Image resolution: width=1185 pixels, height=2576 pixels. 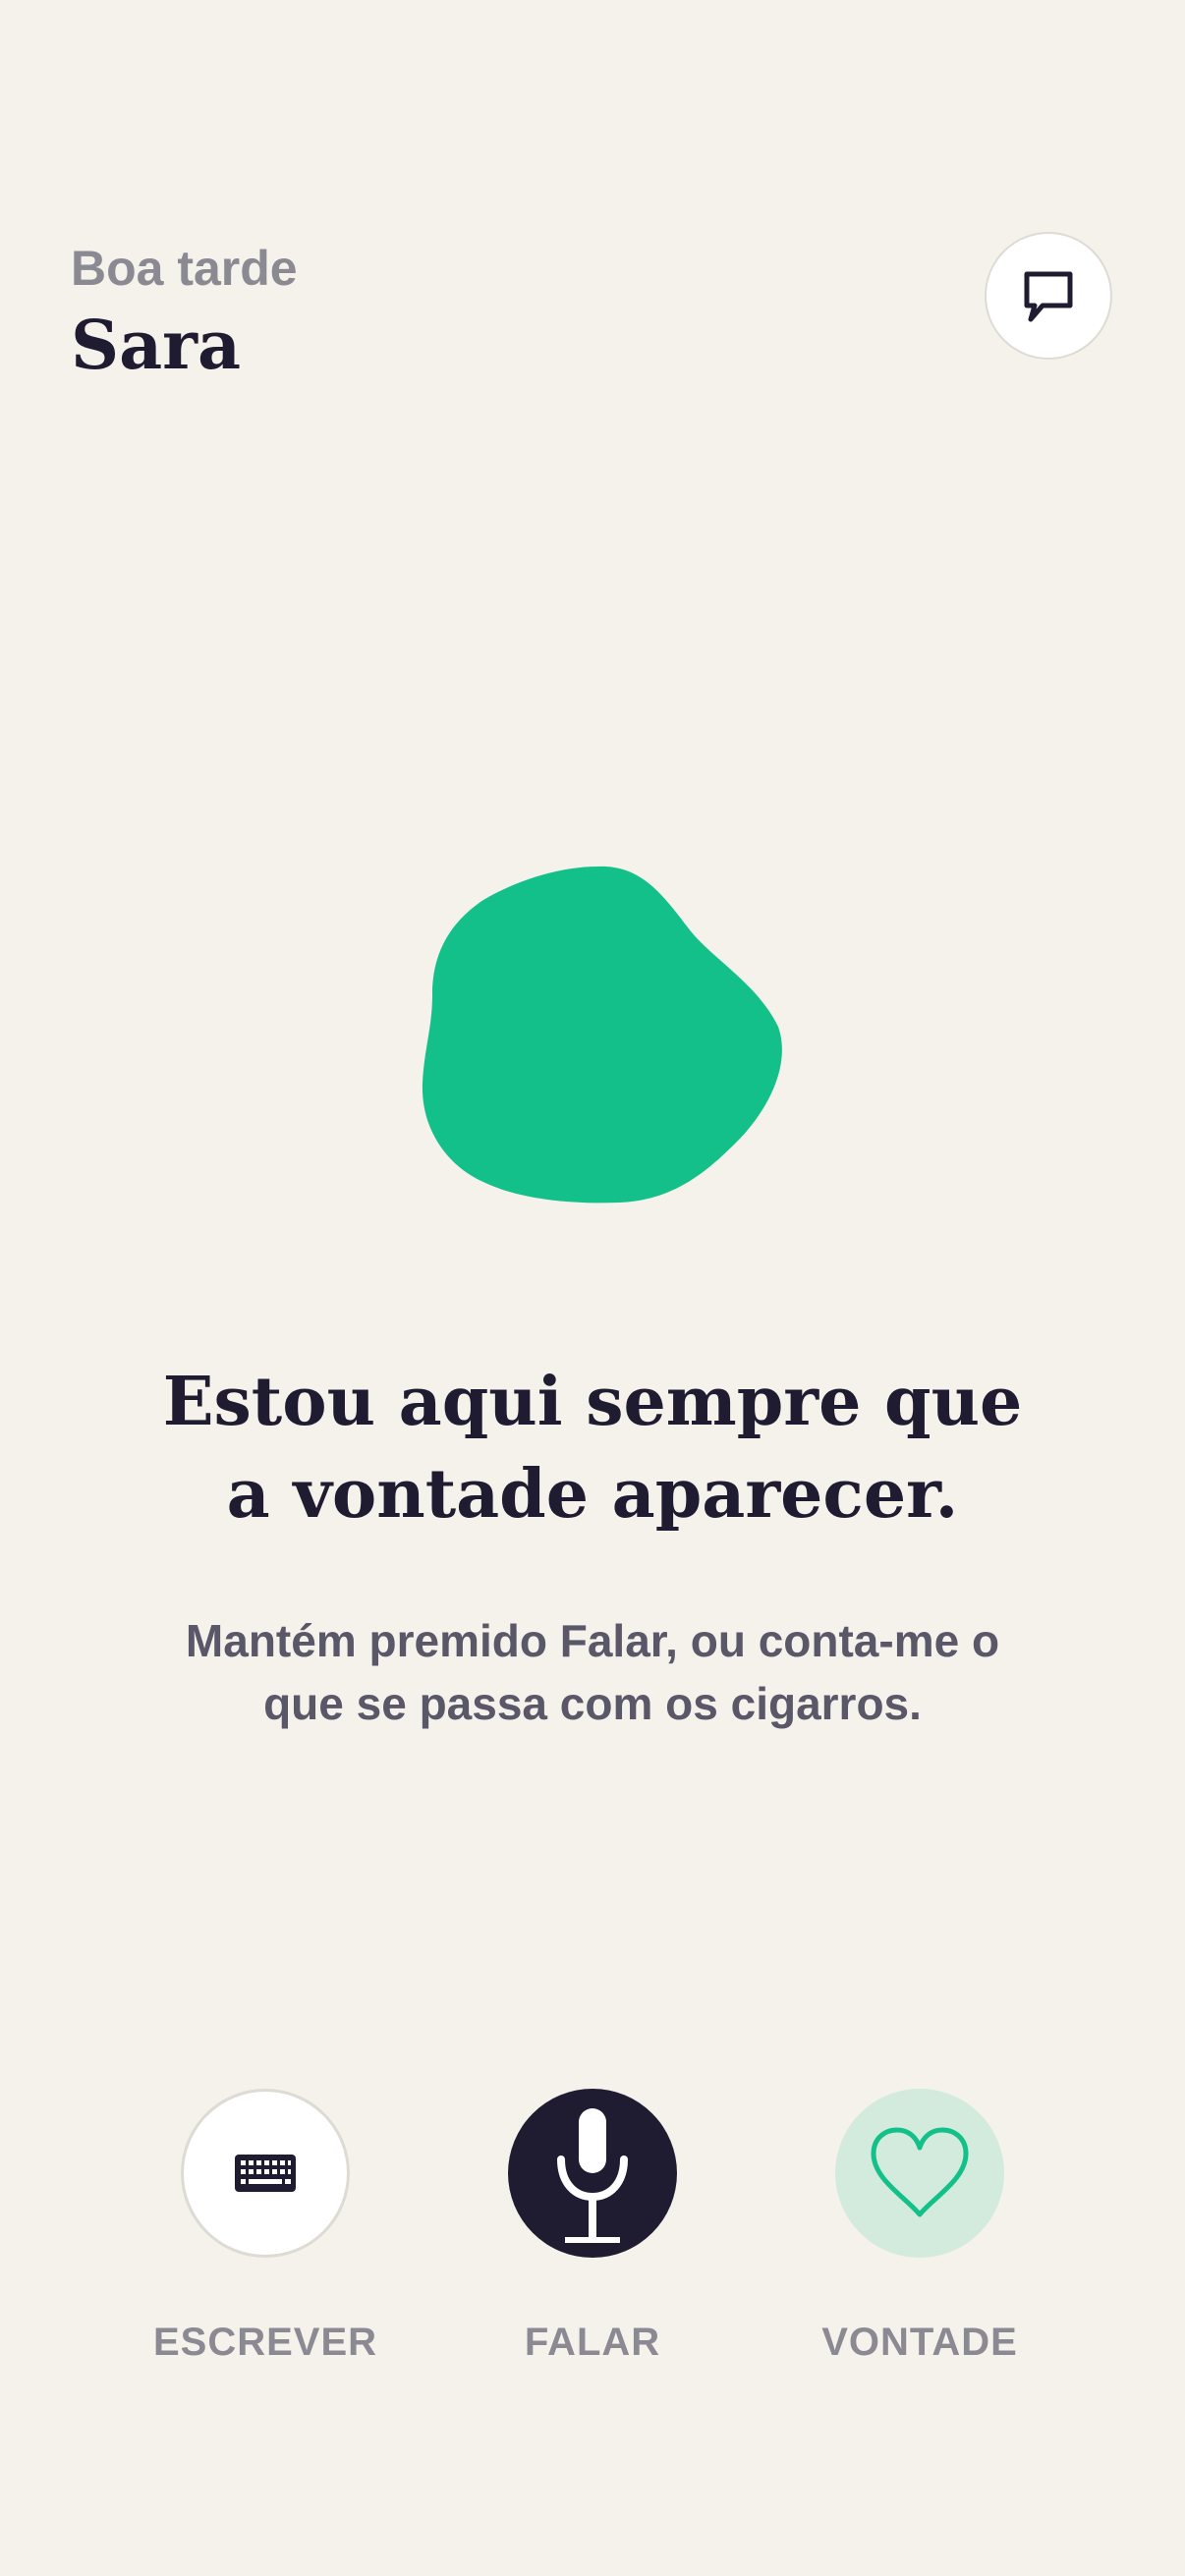 I want to click on craving-button, so click(x=920, y=2173).